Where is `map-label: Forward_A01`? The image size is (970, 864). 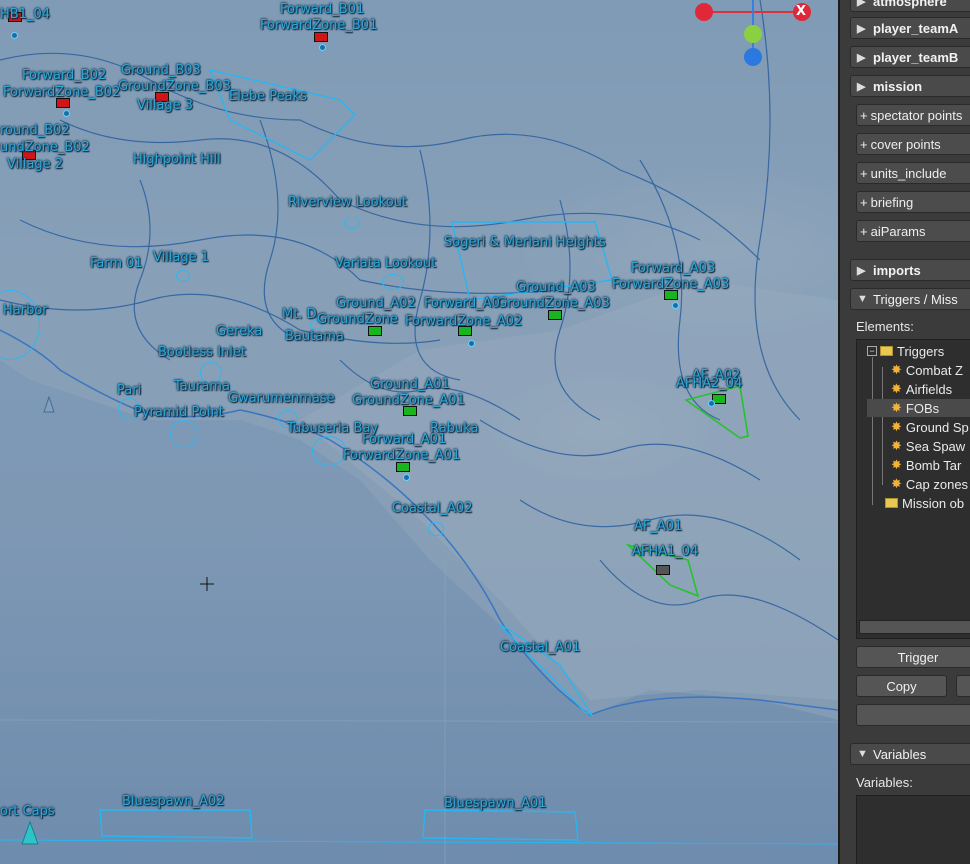
map-label: Forward_A01 is located at coordinates (404, 440).